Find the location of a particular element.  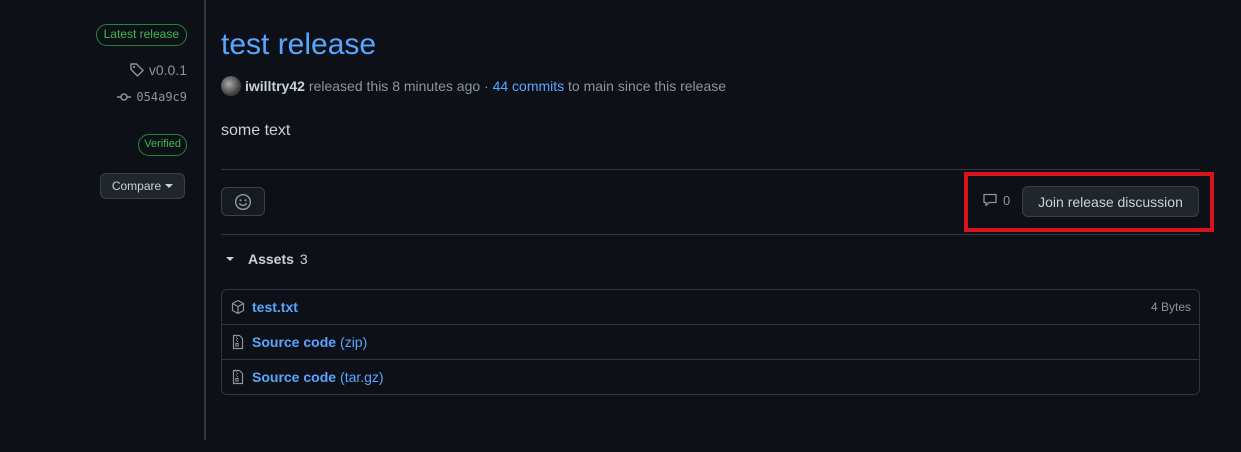

verified-badge: Verified is located at coordinates (162, 145).